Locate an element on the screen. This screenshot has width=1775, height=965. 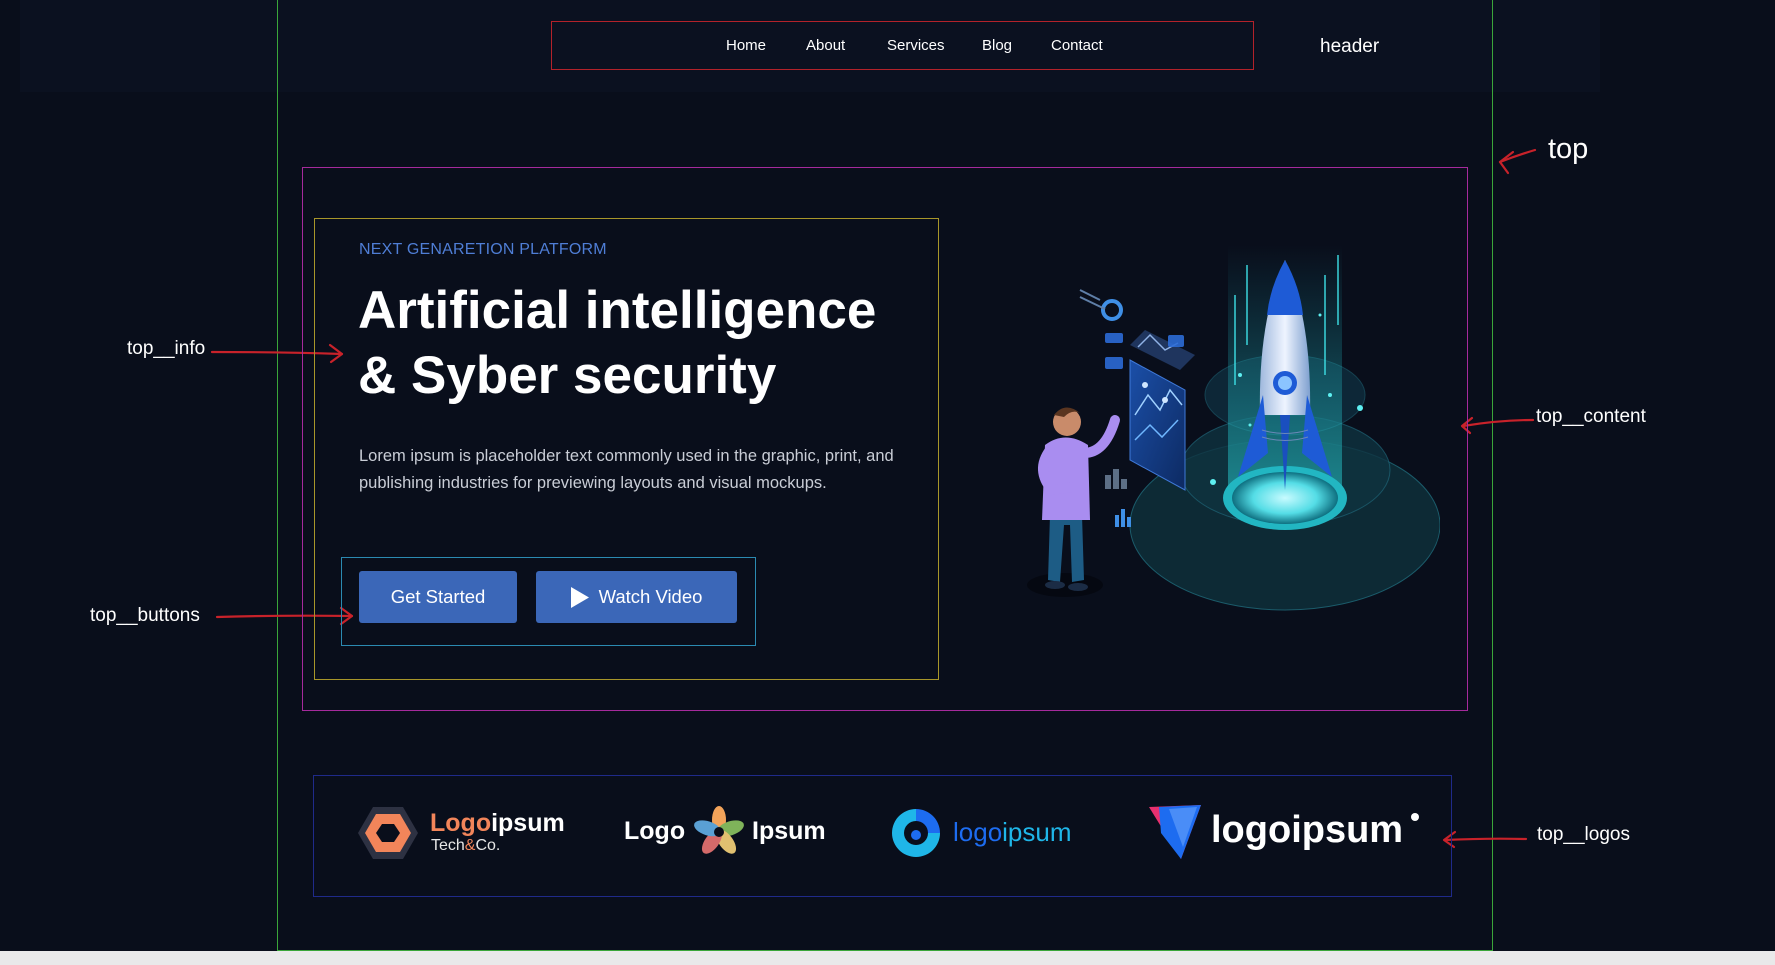
arrow-top-content-icon is located at coordinates (1497, 425).